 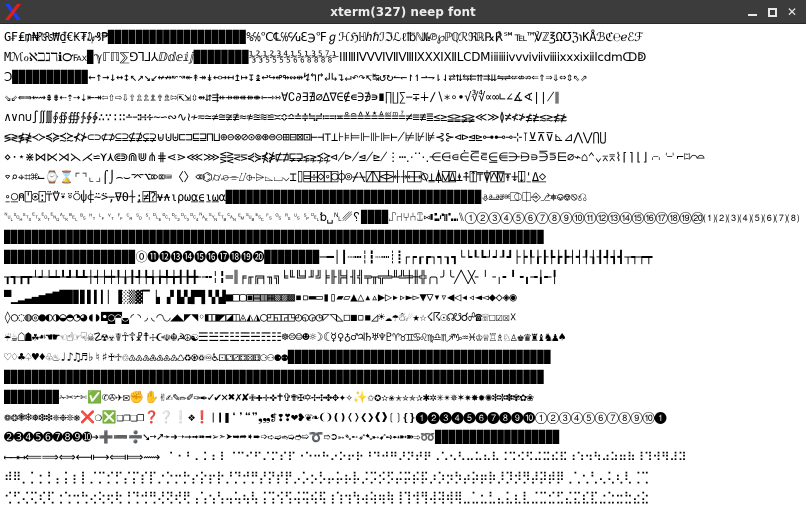 I want to click on title-bar: xterm(327) neep font ✕, so click(x=403, y=12).